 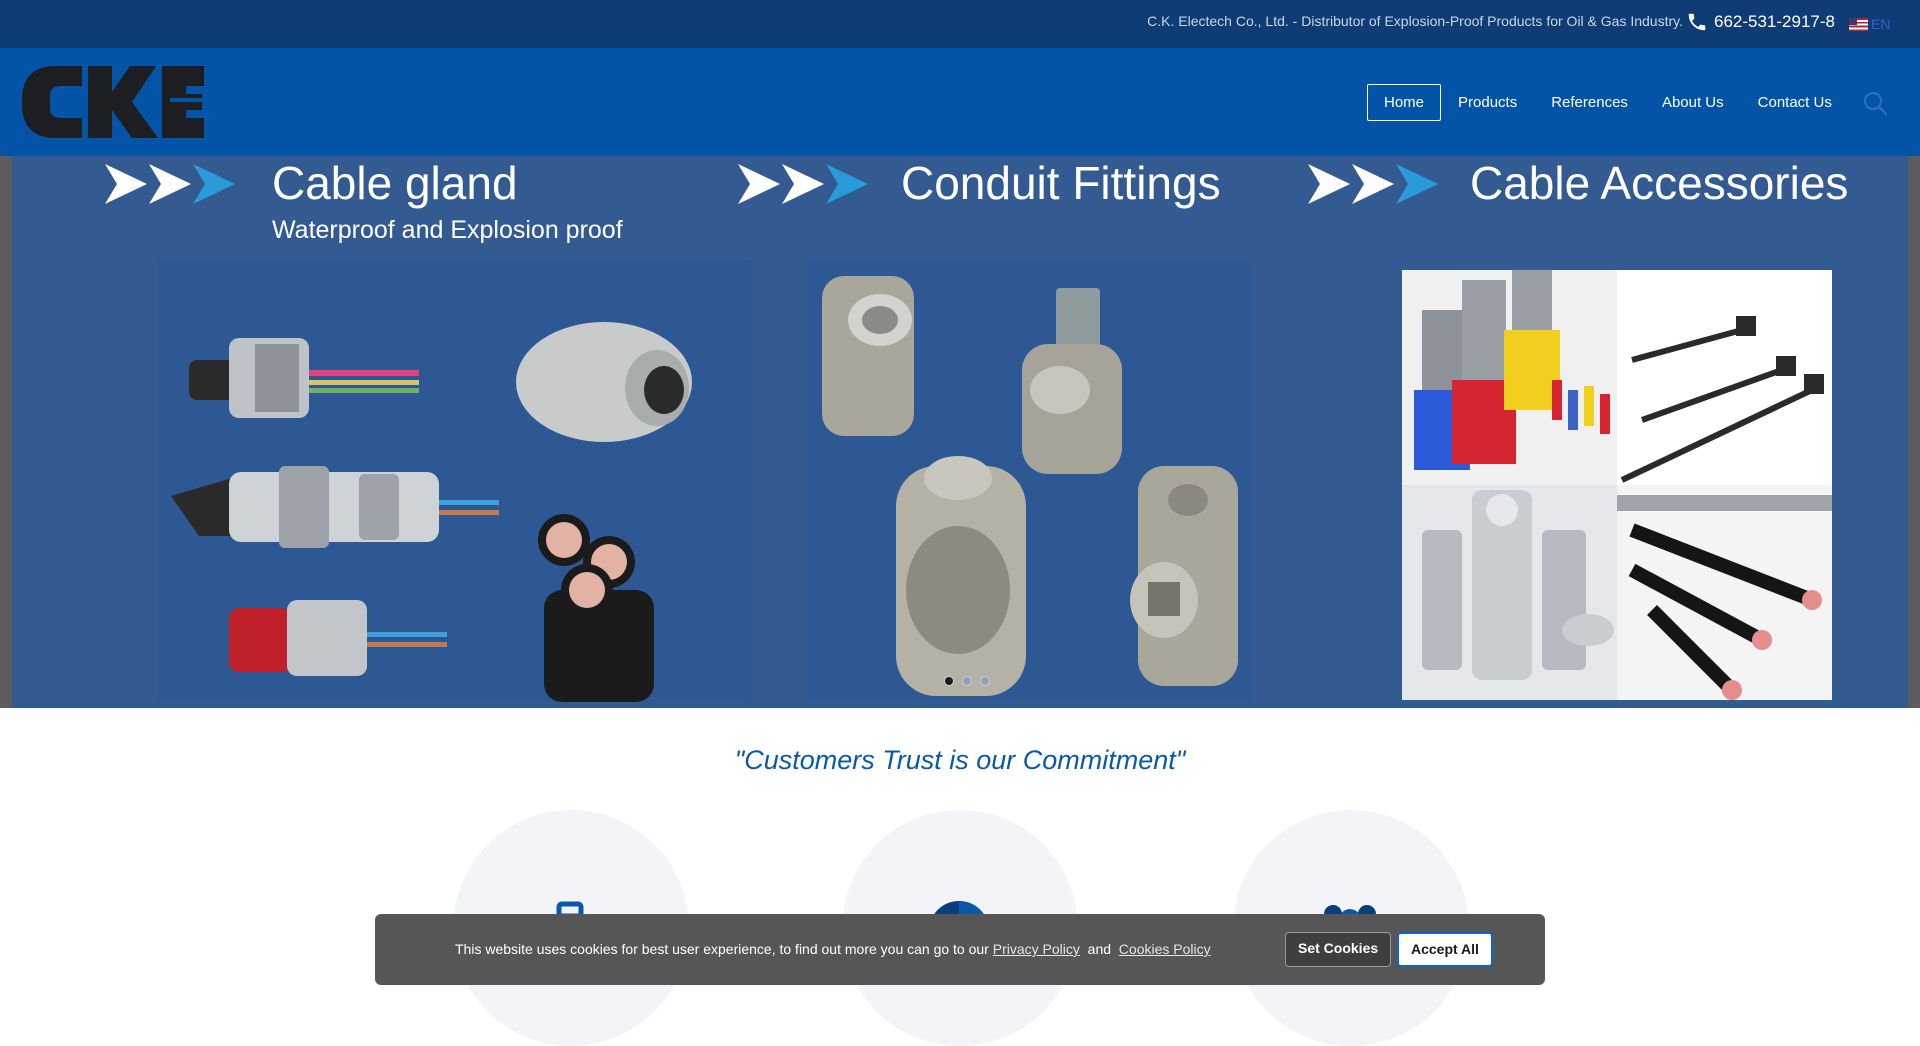 I want to click on nav-contact-us: Contact Us, so click(x=1795, y=102).